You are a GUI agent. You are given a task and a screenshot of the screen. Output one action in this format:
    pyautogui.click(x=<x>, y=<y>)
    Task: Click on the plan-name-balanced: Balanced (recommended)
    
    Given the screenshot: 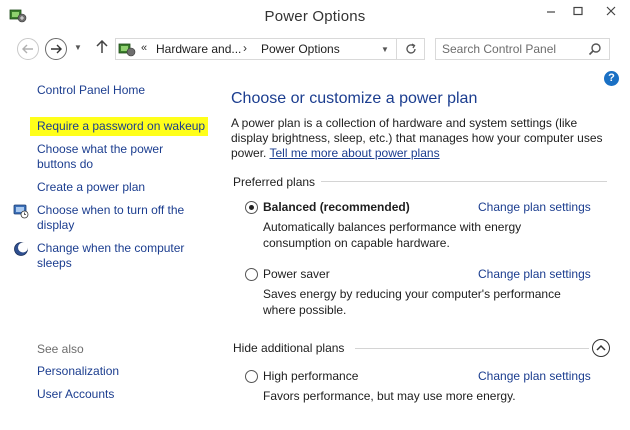 What is the action you would take?
    pyautogui.click(x=336, y=207)
    